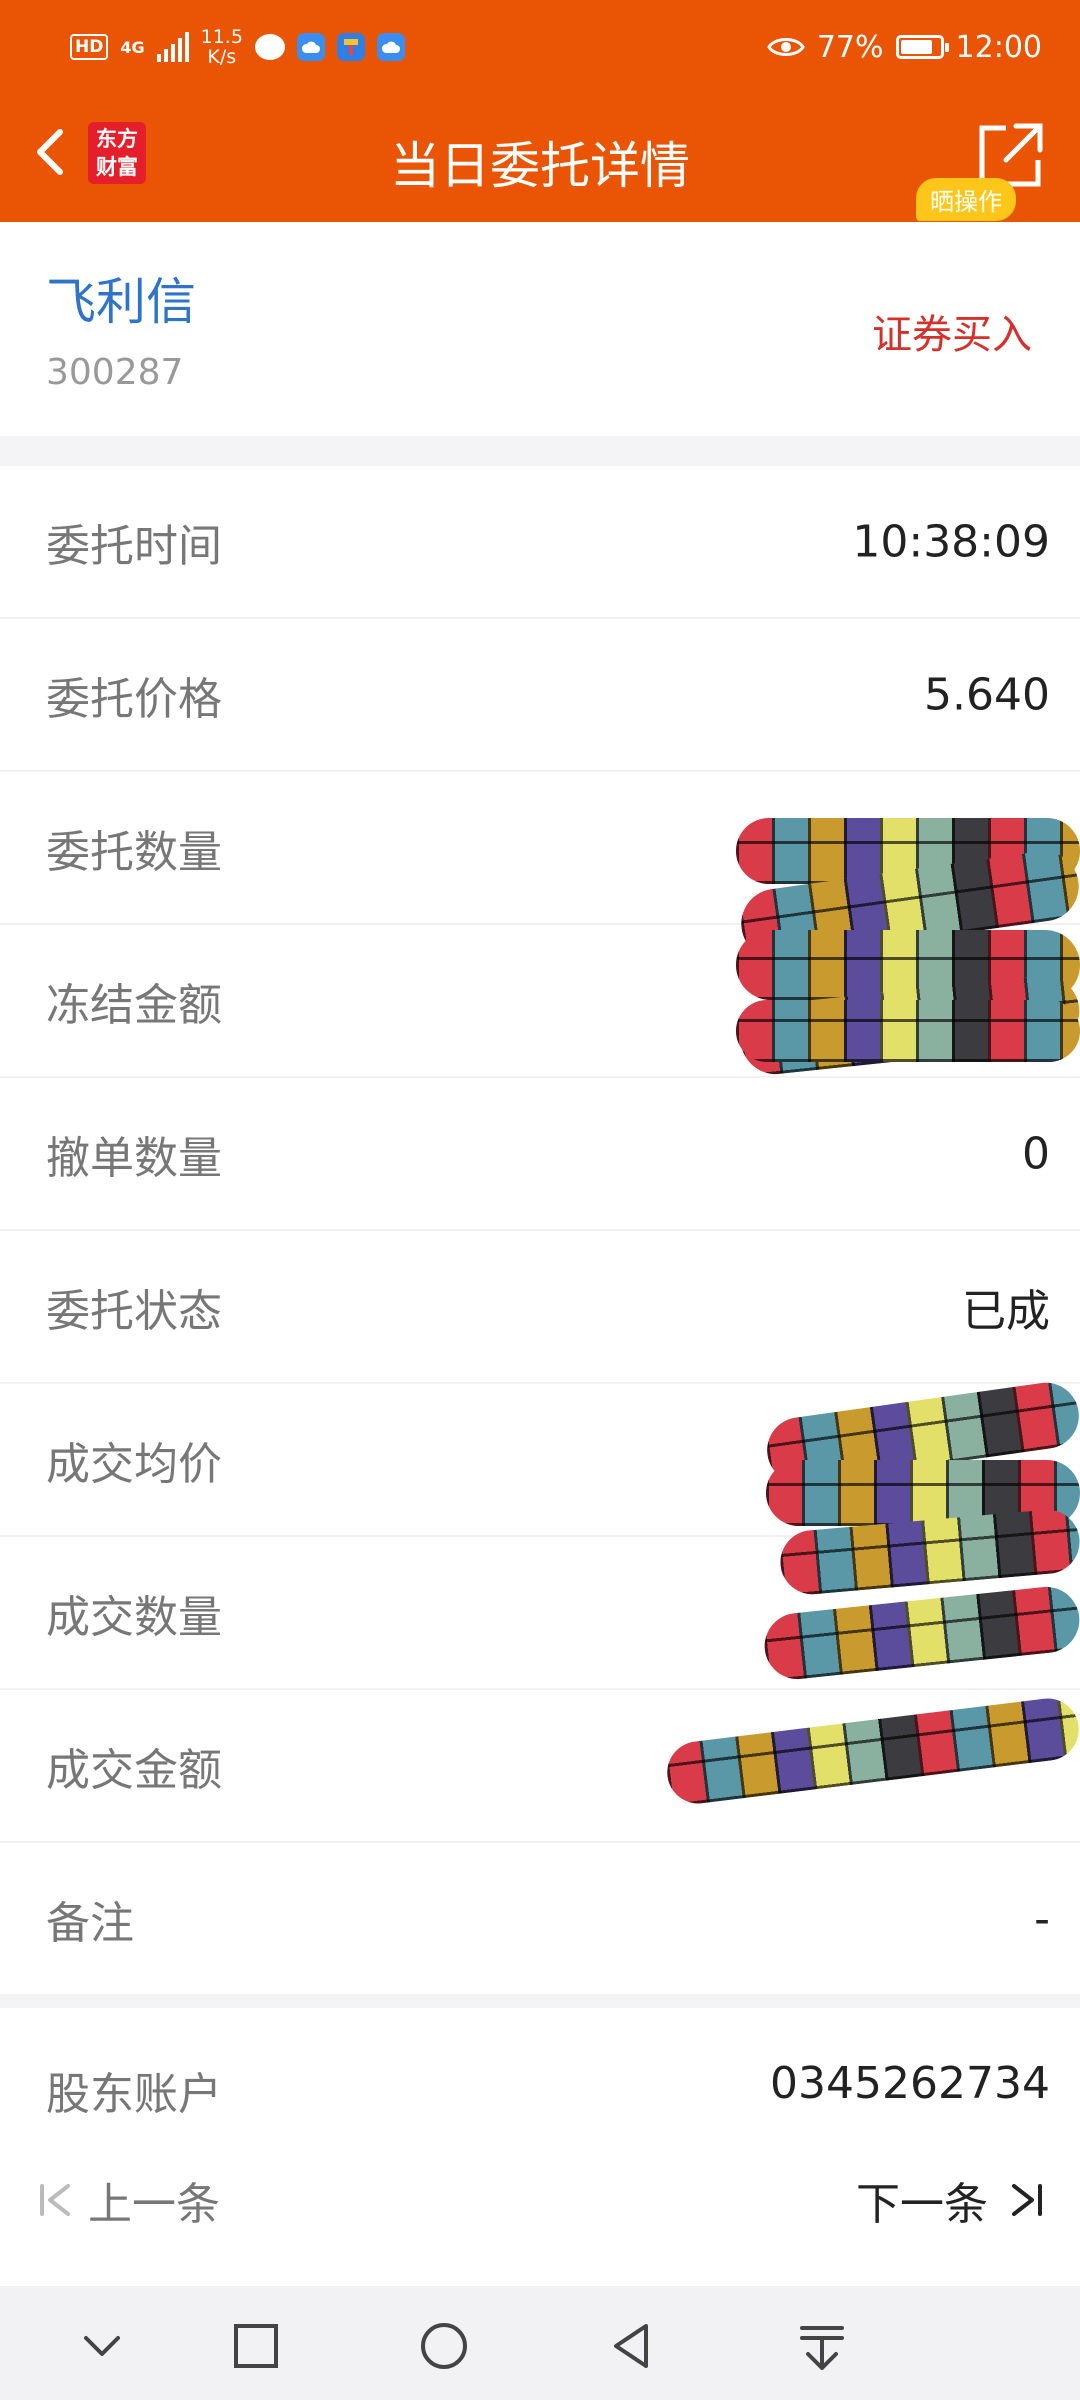 This screenshot has height=2400, width=1080. Describe the element at coordinates (1006, 1311) in the screenshot. I see `row-value: 已成` at that location.